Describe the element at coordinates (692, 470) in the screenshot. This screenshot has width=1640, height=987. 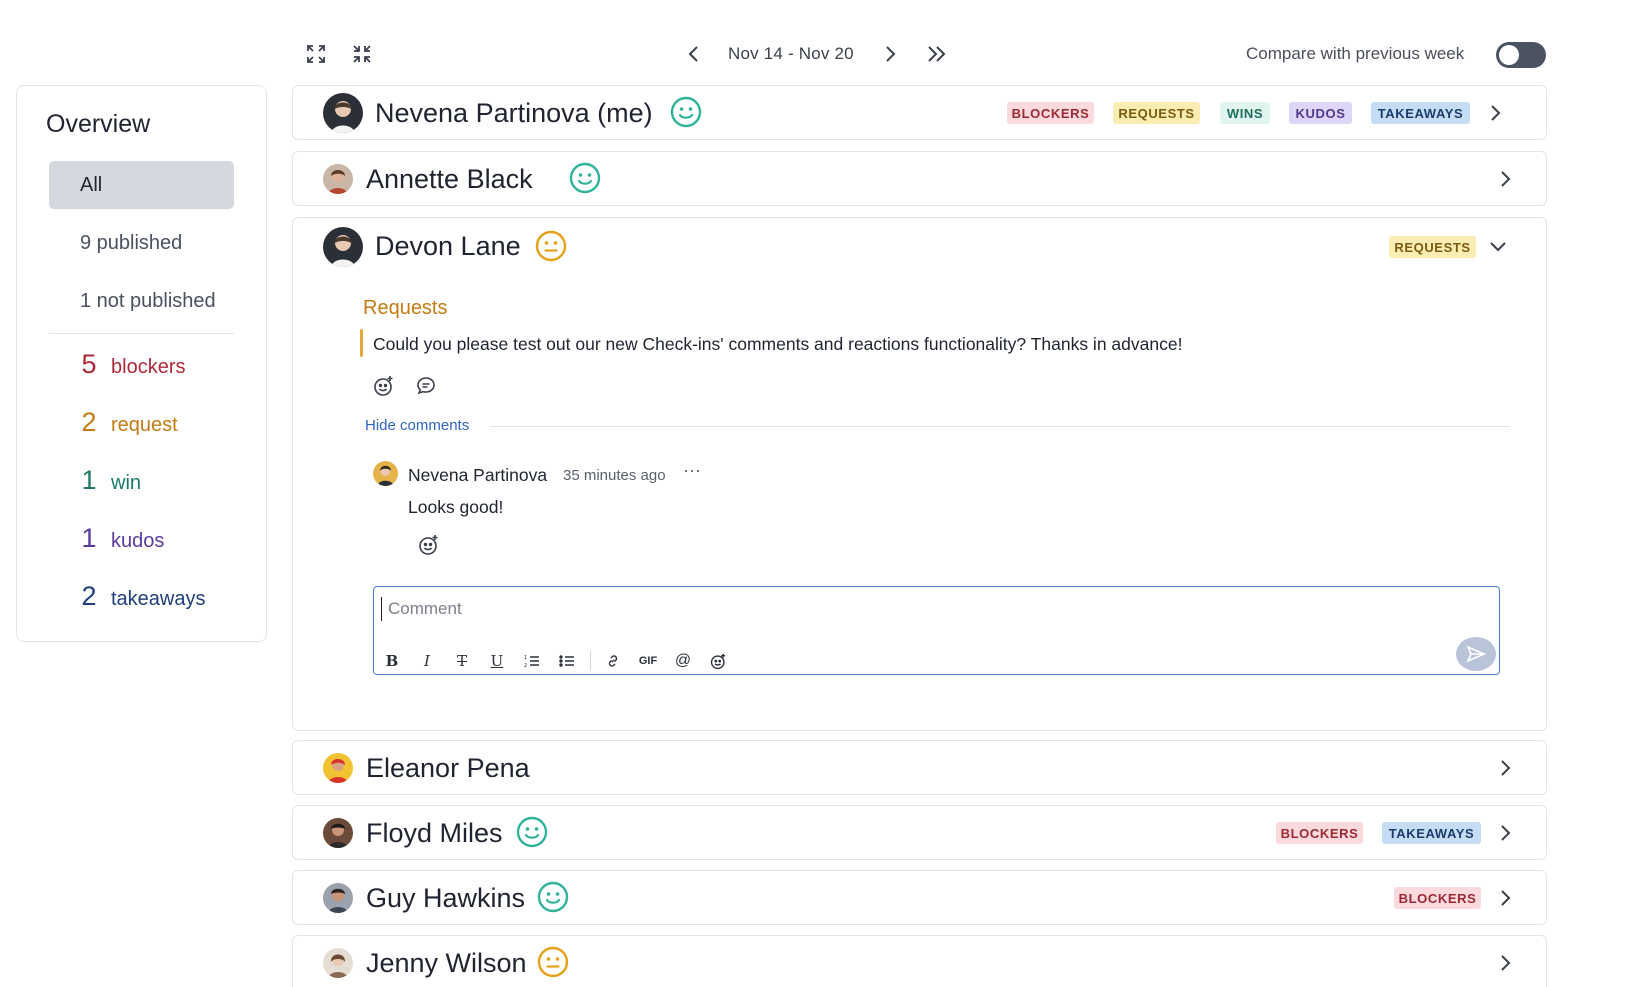
I see `comment-more-options: ···` at that location.